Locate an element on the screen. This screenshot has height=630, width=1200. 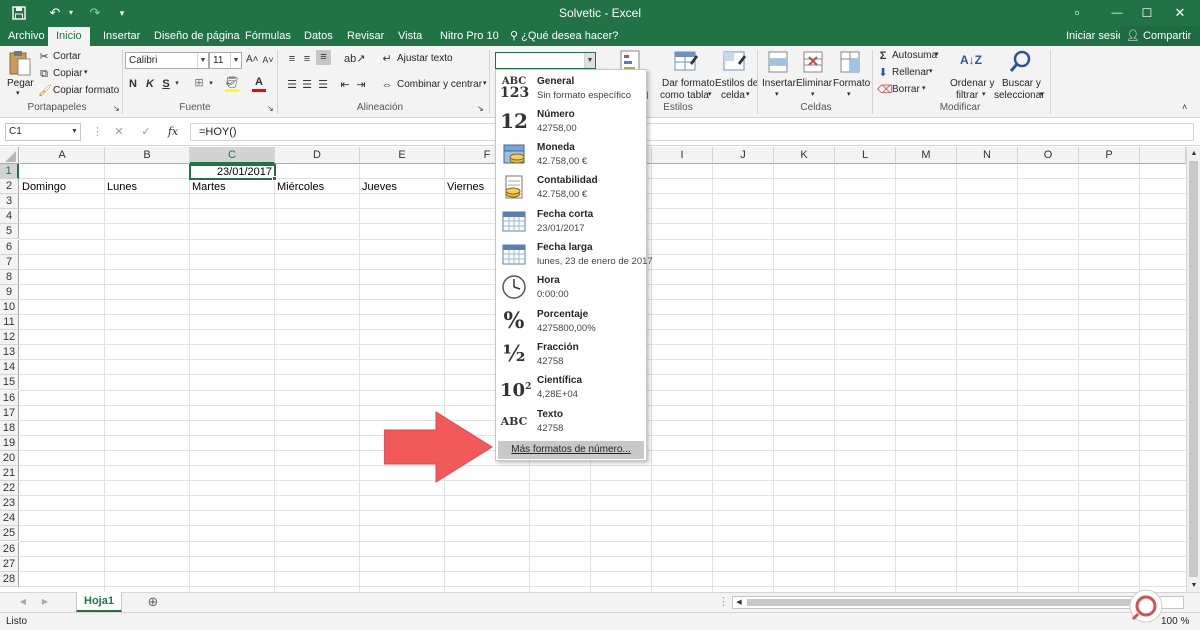
format-time: Hora 0:00:00 is located at coordinates (571, 287).